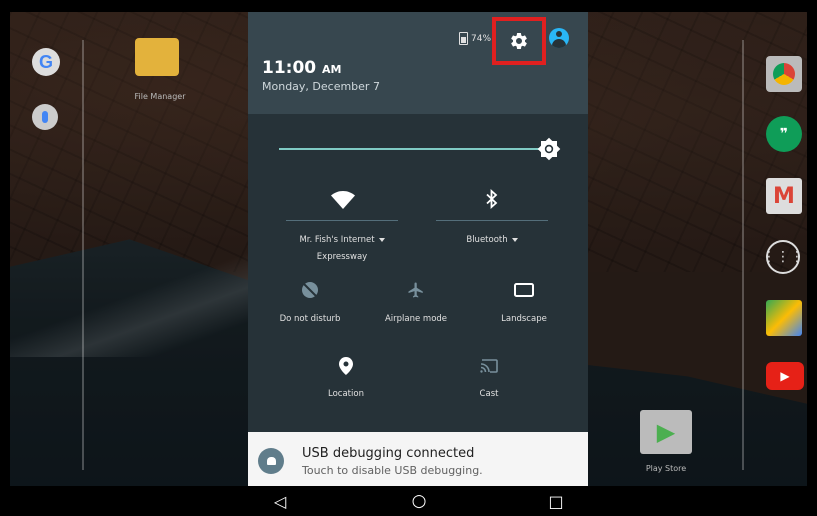 This screenshot has width=817, height=516. I want to click on wifi-toggle, so click(343, 200).